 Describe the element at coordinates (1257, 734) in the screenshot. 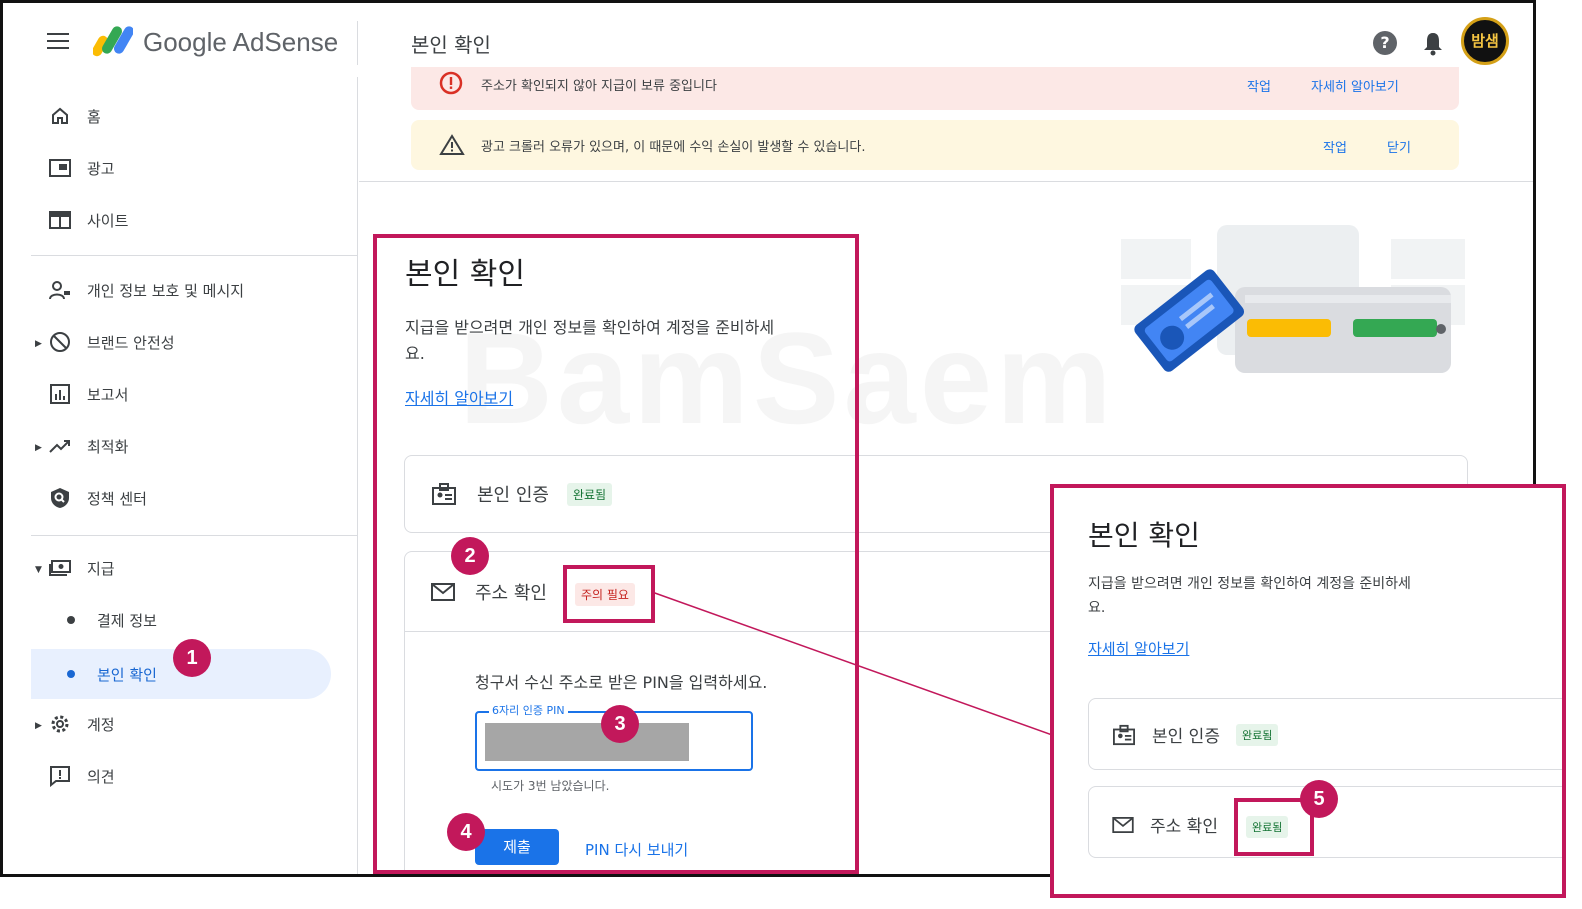

I see `status-badge: 완료됨` at that location.